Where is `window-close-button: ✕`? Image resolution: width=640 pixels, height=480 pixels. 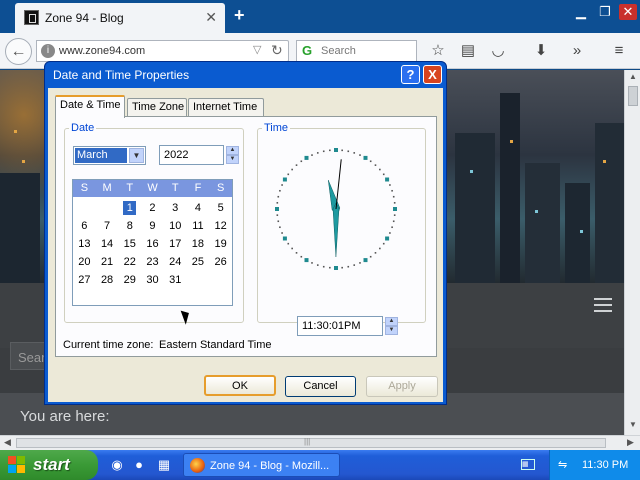
window-close-button: ✕ is located at coordinates (628, 12).